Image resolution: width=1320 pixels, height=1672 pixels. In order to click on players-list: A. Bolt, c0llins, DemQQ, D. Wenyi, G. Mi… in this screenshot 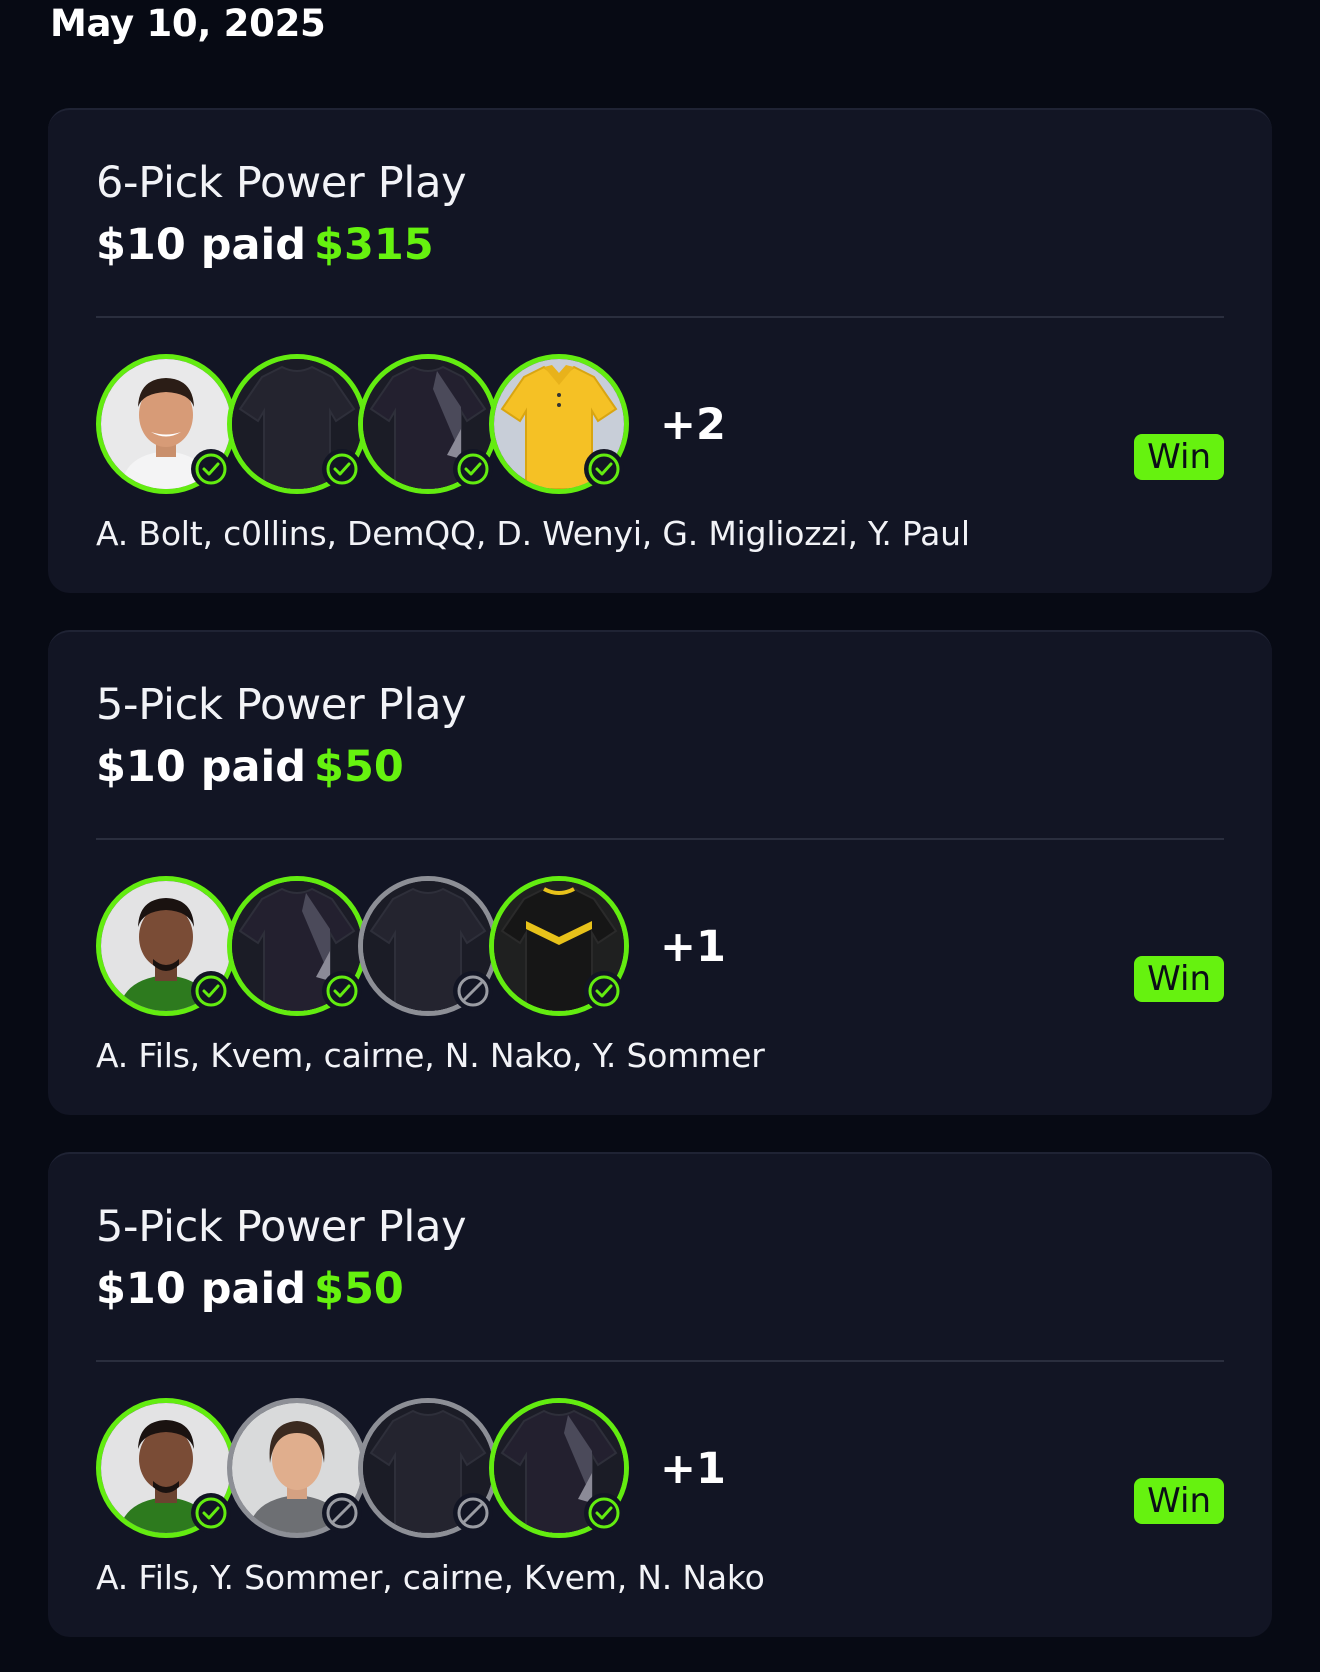, I will do `click(533, 533)`.